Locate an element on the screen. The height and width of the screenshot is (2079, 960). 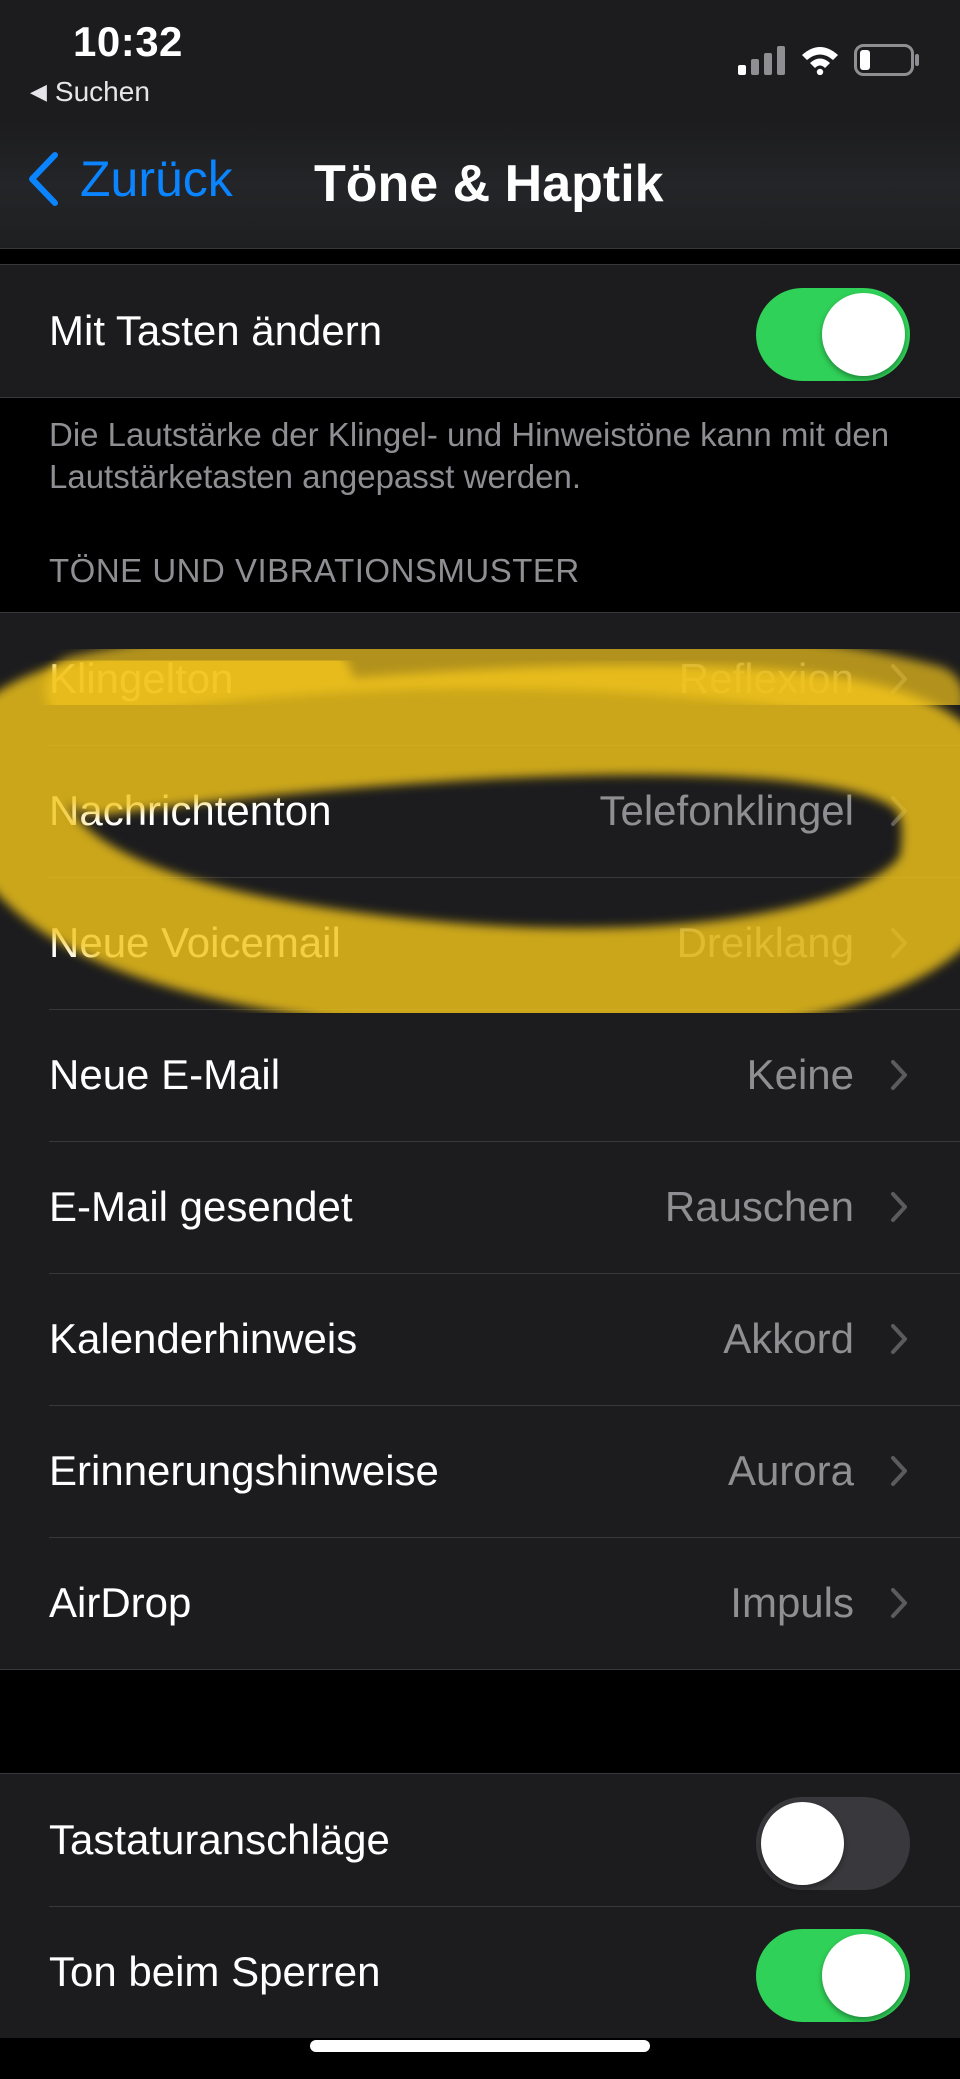
back-to-app-link: ◀ Suchen is located at coordinates (90, 92).